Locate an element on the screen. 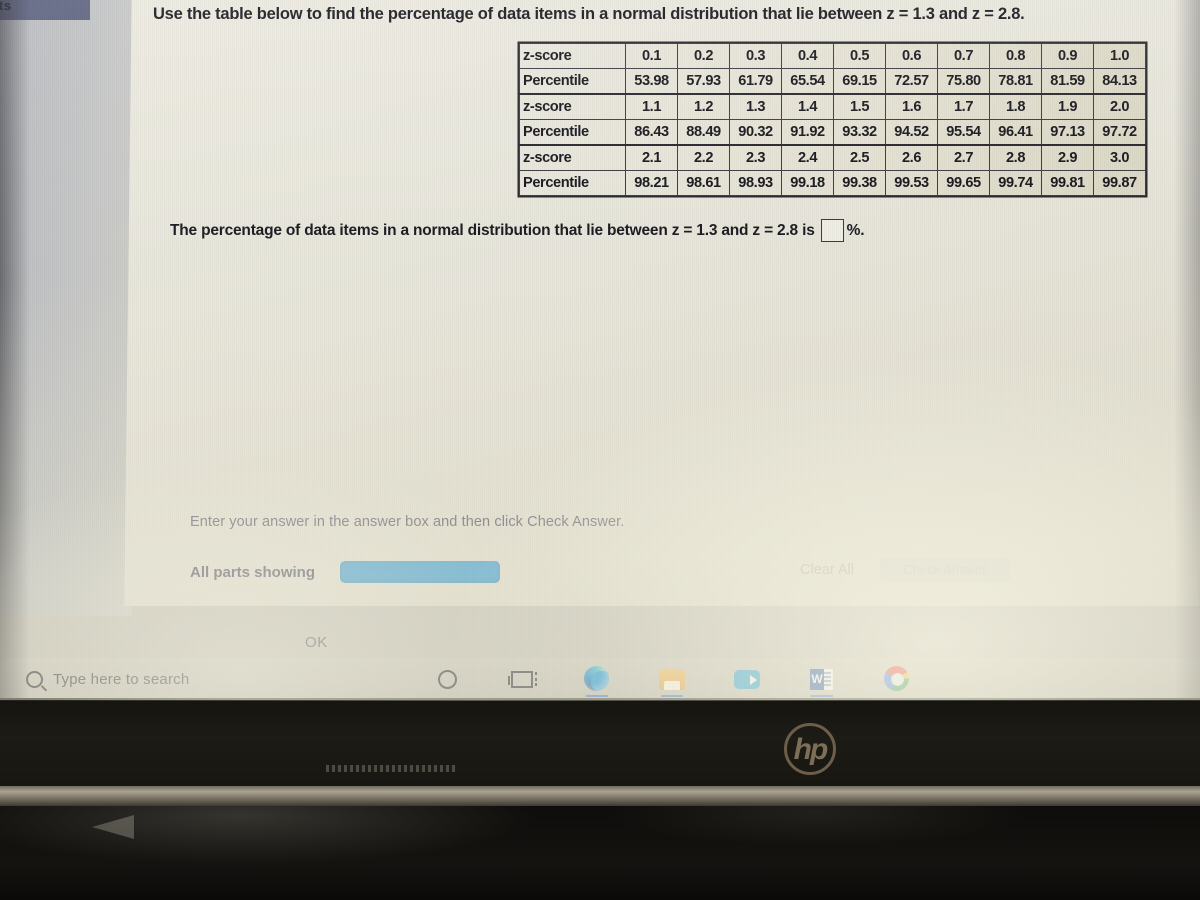 This screenshot has width=1200, height=900. table-cell: 0.1 is located at coordinates (651, 56).